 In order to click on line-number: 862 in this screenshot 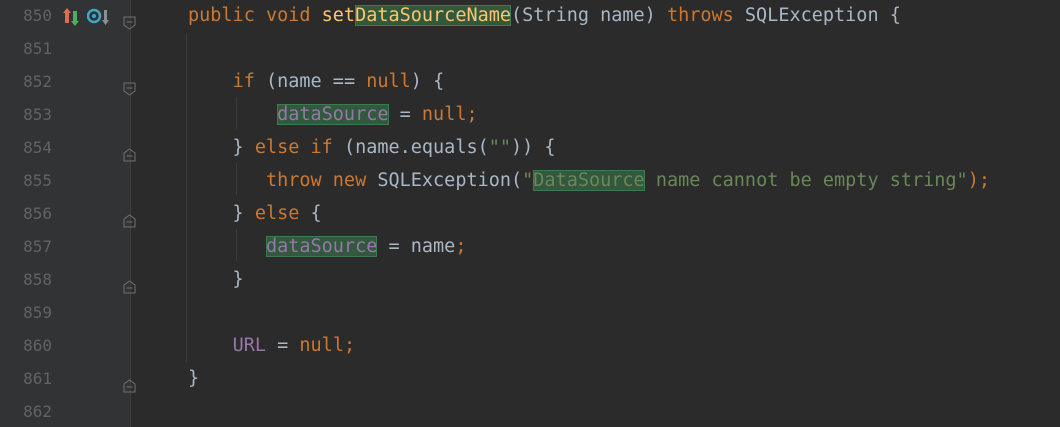, I will do `click(37, 411)`.